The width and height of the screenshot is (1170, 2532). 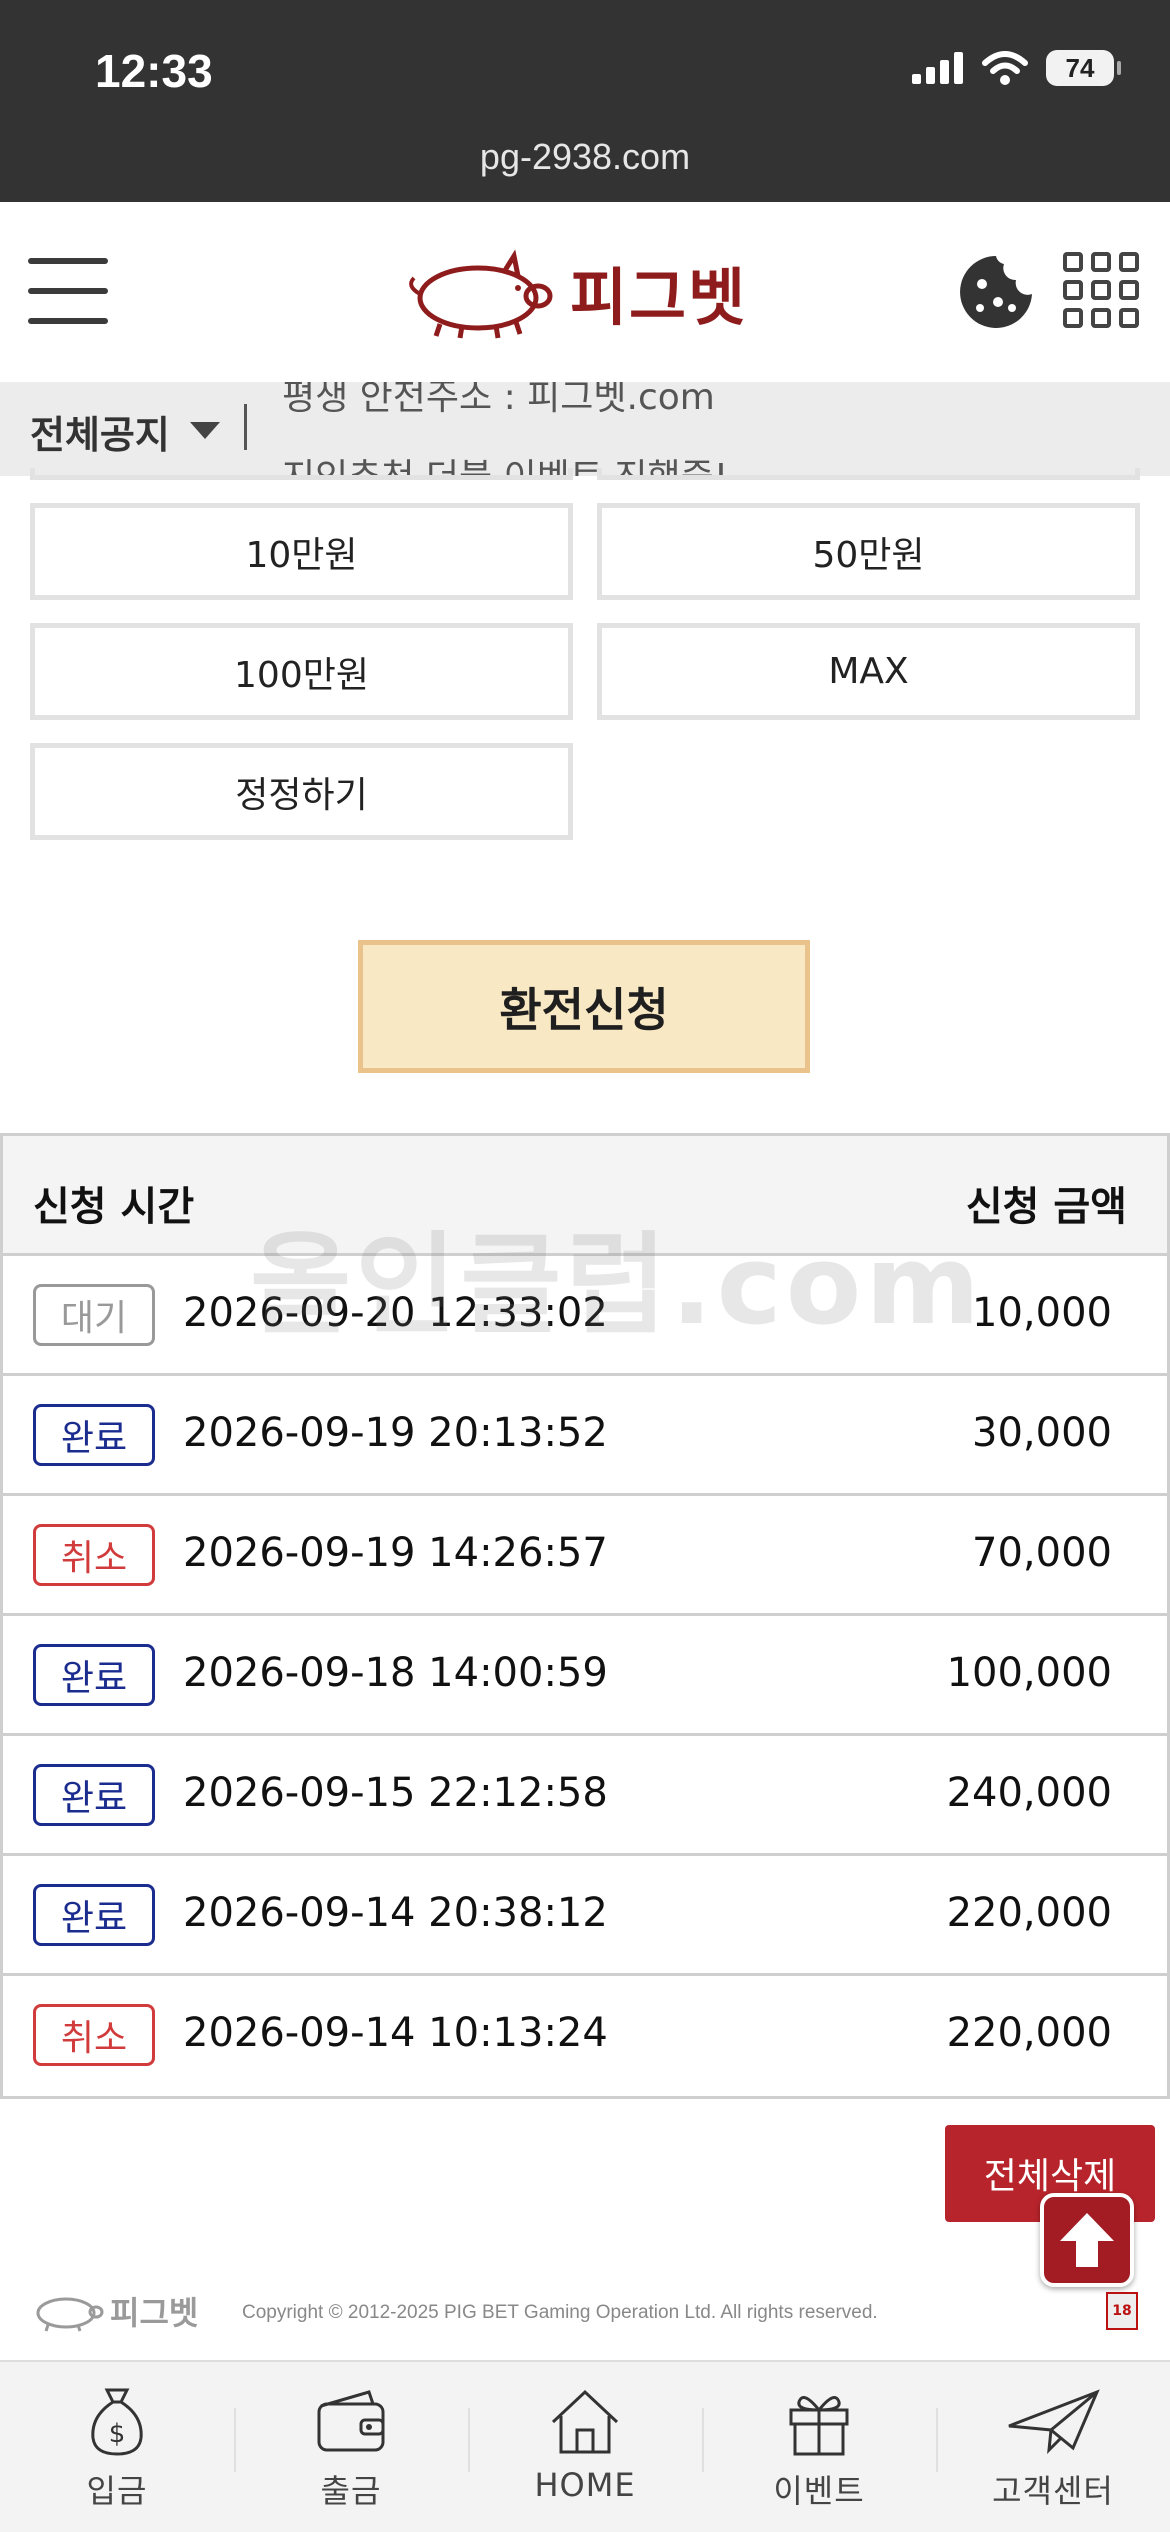 I want to click on notice-ticker-line-1: 평생 안전주소 : 피그벳.com, so click(x=498, y=401).